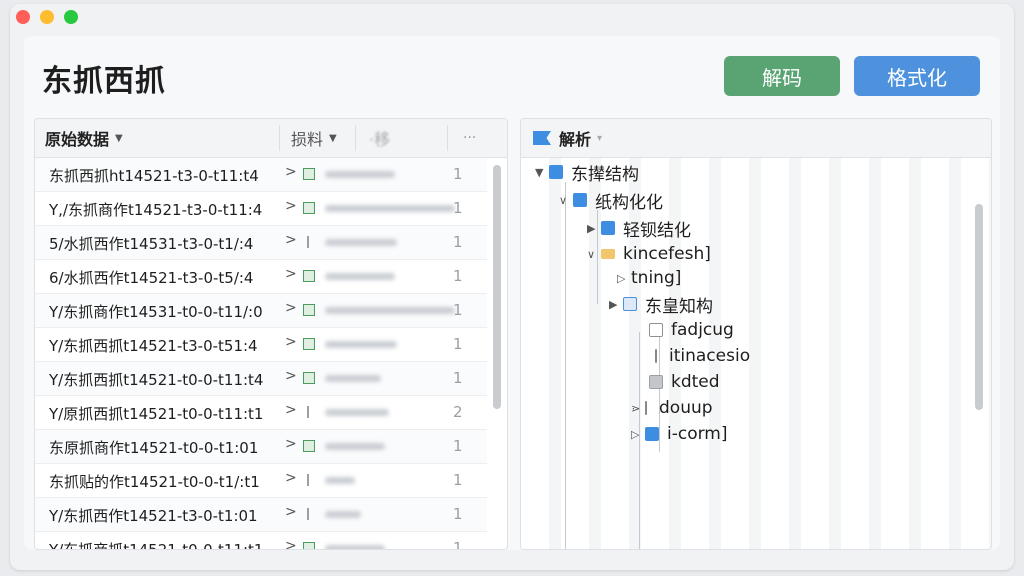  What do you see at coordinates (656, 330) in the screenshot?
I see `outline-square-icon` at bounding box center [656, 330].